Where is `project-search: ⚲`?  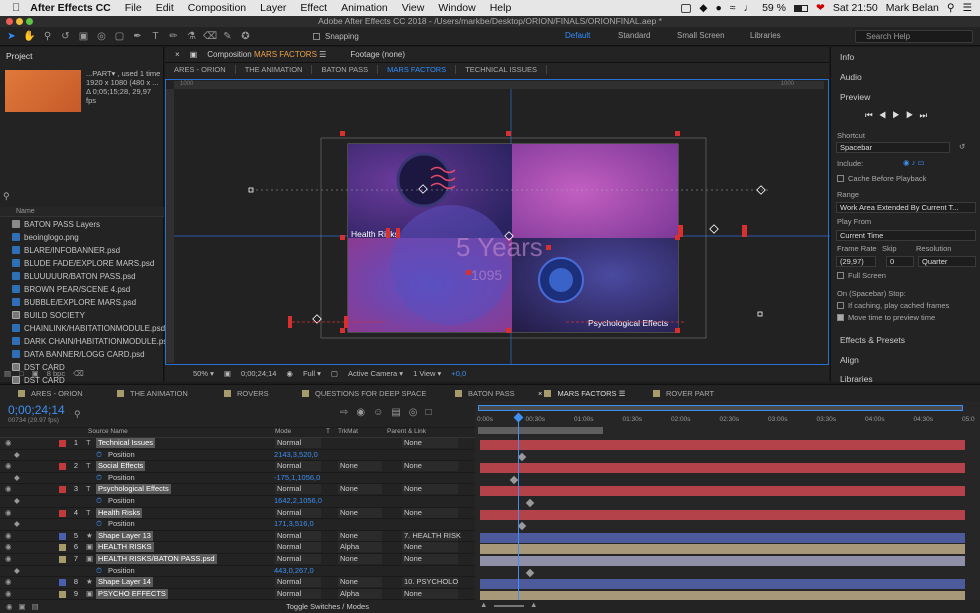
project-search: ⚲ is located at coordinates (82, 196).